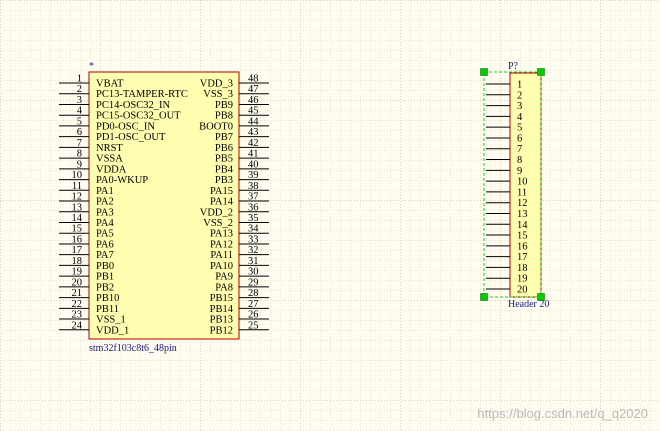  I want to click on mcu-pin-number: 9, so click(79, 164).